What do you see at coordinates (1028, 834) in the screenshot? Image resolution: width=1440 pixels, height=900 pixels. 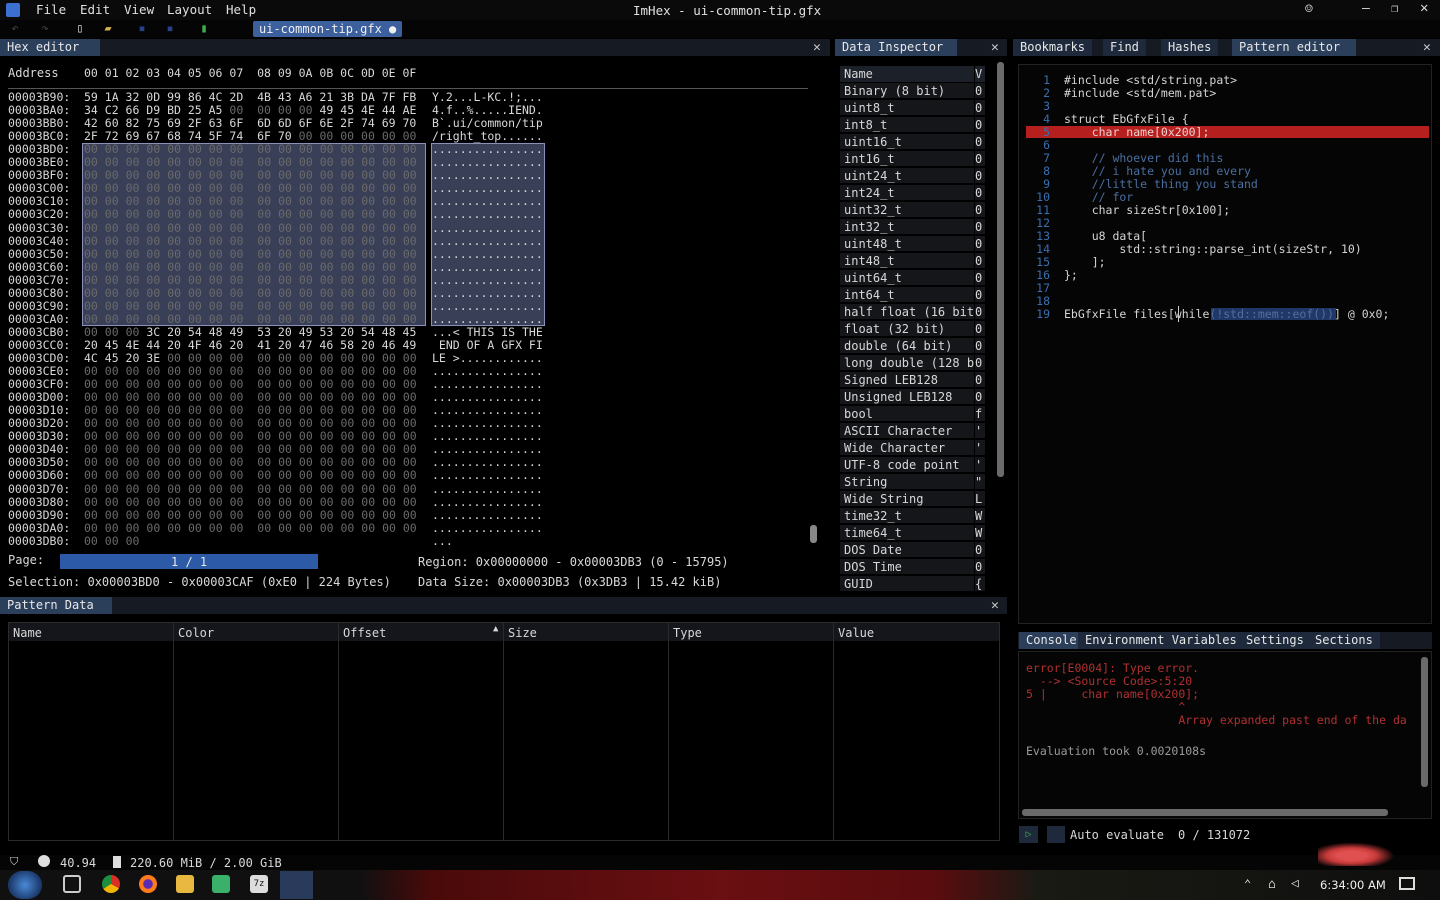 I see `run-button: ▷` at bounding box center [1028, 834].